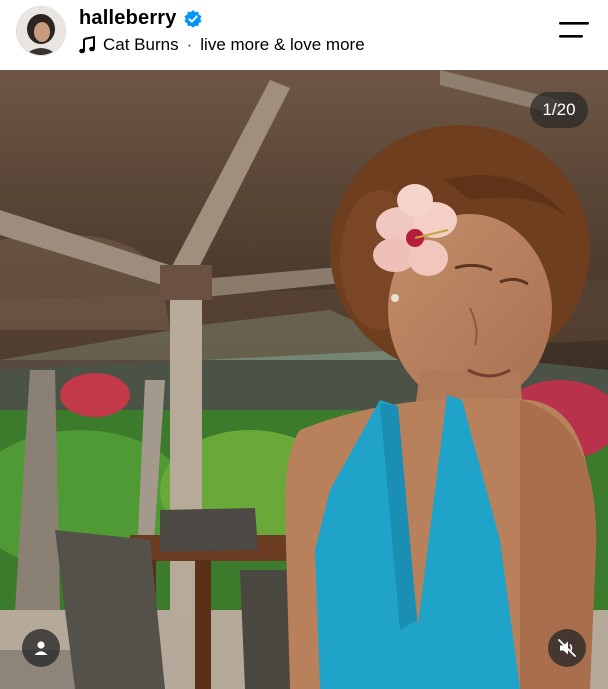 This screenshot has width=608, height=689. I want to click on avatar, so click(41, 31).